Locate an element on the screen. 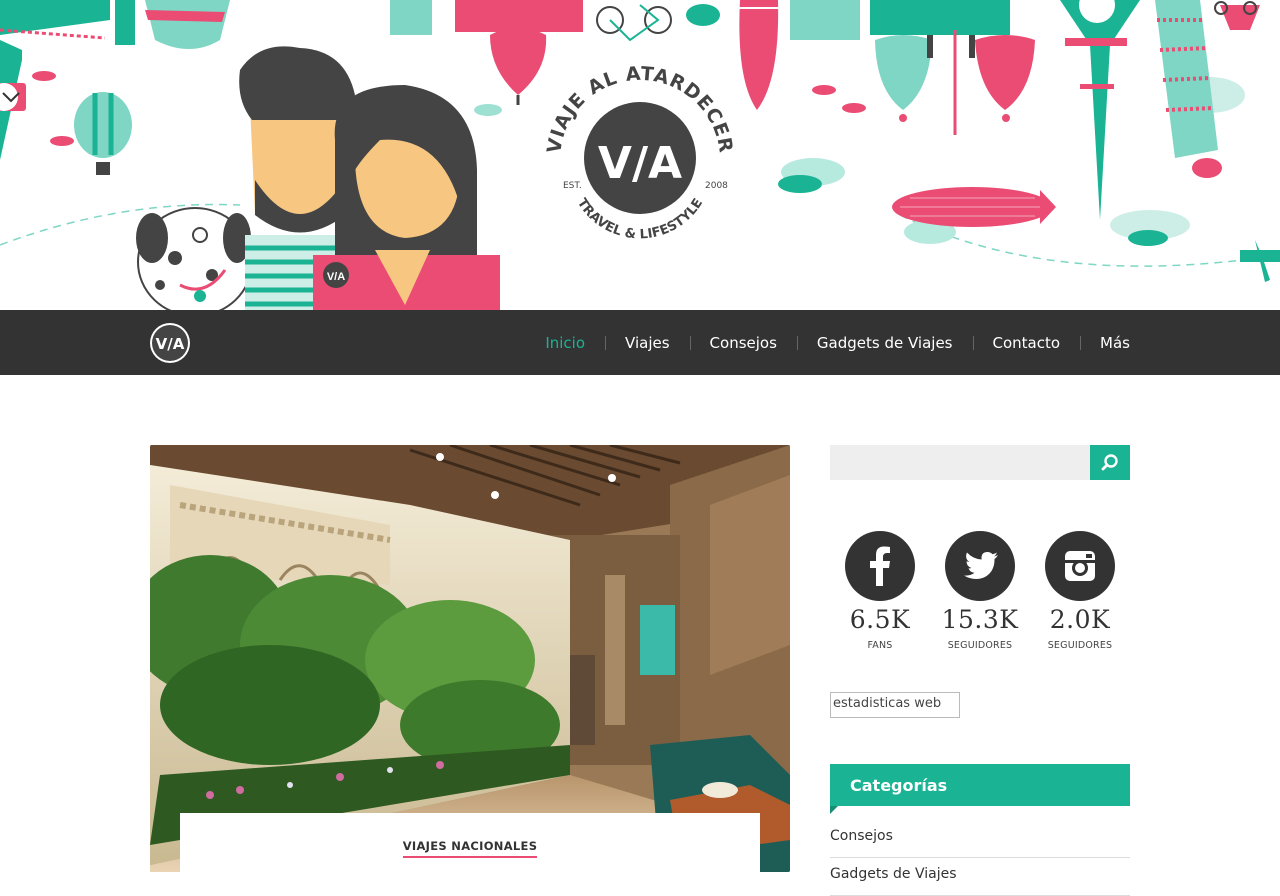 Image resolution: width=1280 pixels, height=896 pixels. nav-item-mas: Más is located at coordinates (1105, 343).